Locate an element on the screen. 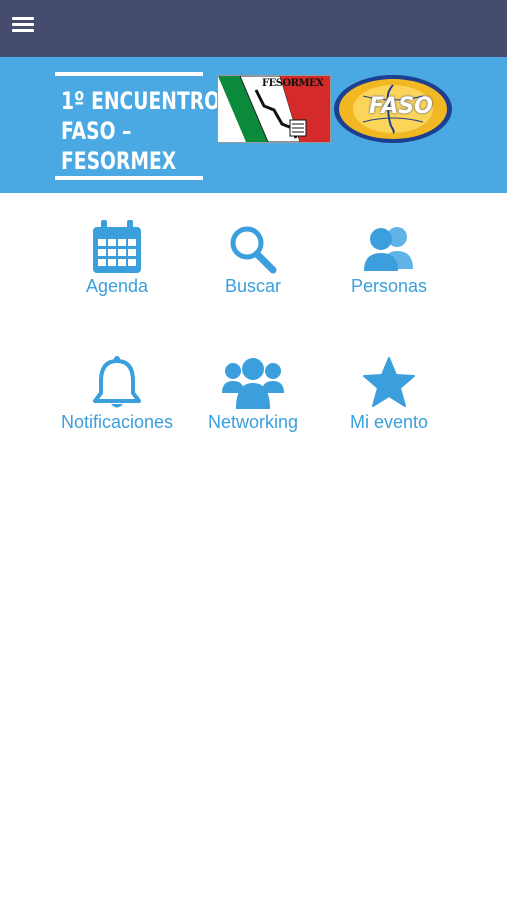 Image resolution: width=507 pixels, height=900 pixels. group-icon is located at coordinates (253, 383).